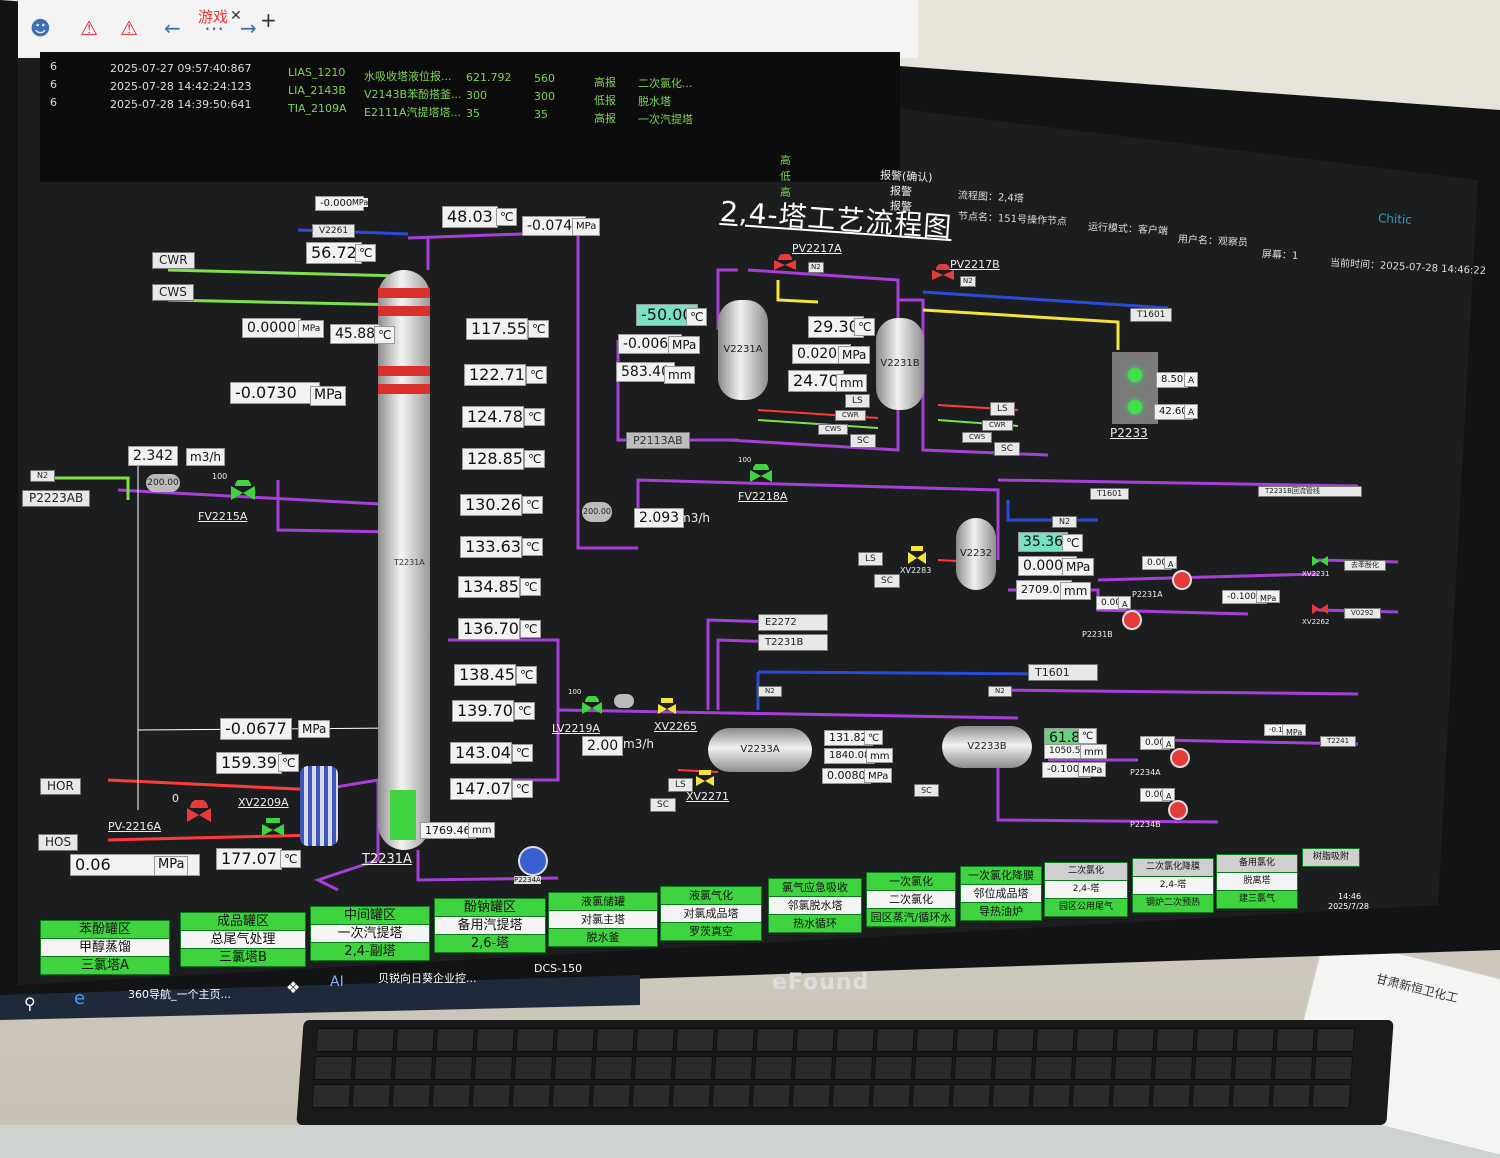 The width and height of the screenshot is (1500, 1158). Describe the element at coordinates (705, 779) in the screenshot. I see `xv2271-valve-icon` at that location.